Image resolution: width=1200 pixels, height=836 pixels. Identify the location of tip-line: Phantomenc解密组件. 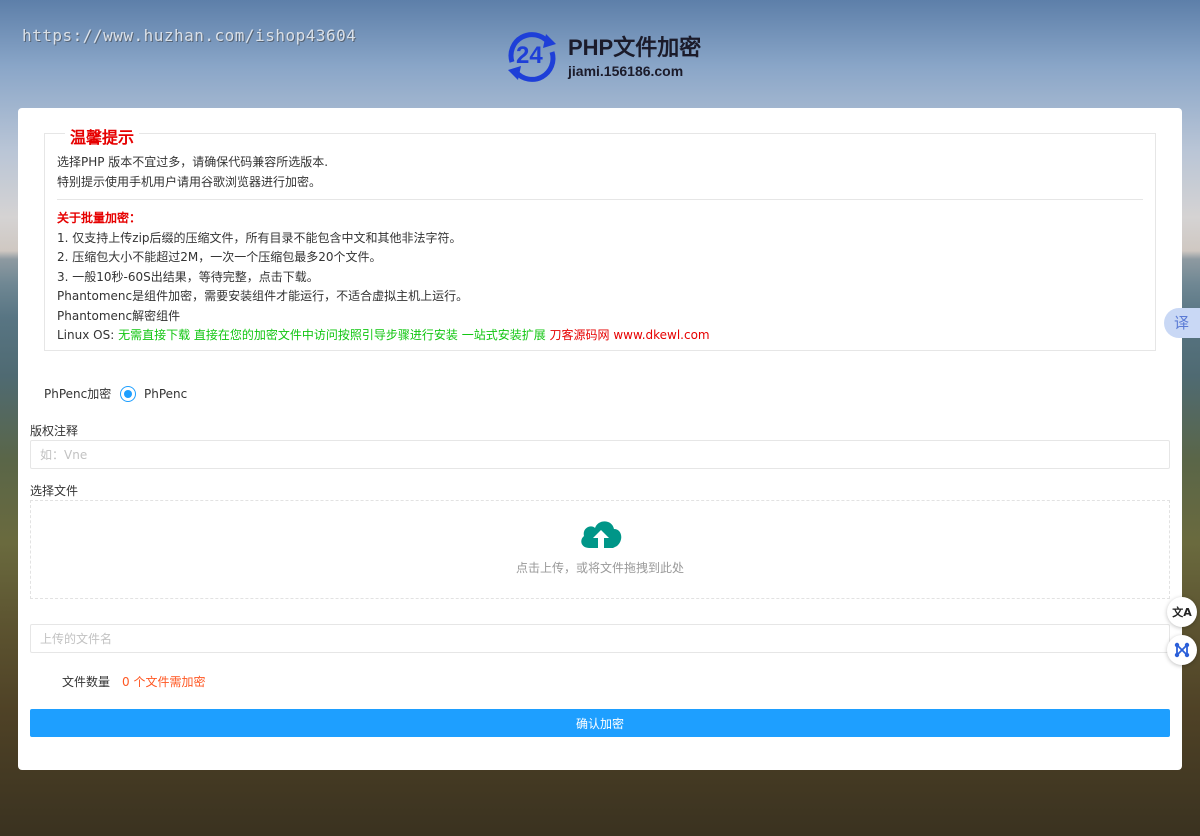
(119, 315).